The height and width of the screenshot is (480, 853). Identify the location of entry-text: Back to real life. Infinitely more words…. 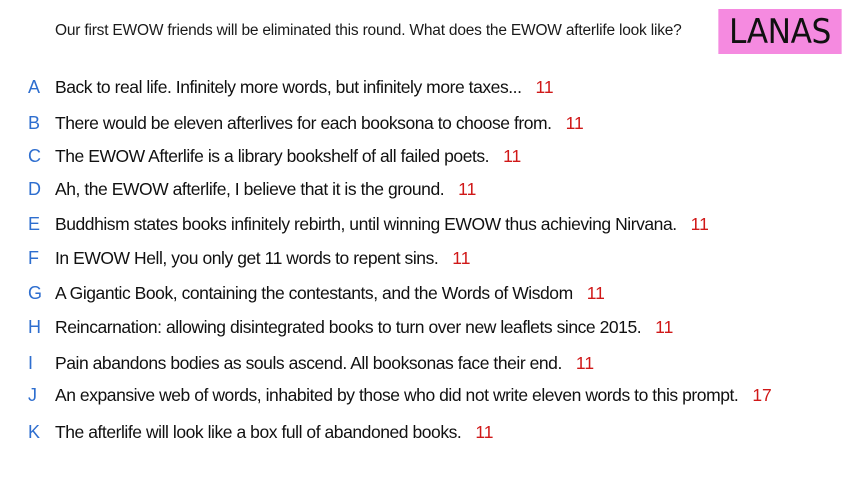
(304, 87).